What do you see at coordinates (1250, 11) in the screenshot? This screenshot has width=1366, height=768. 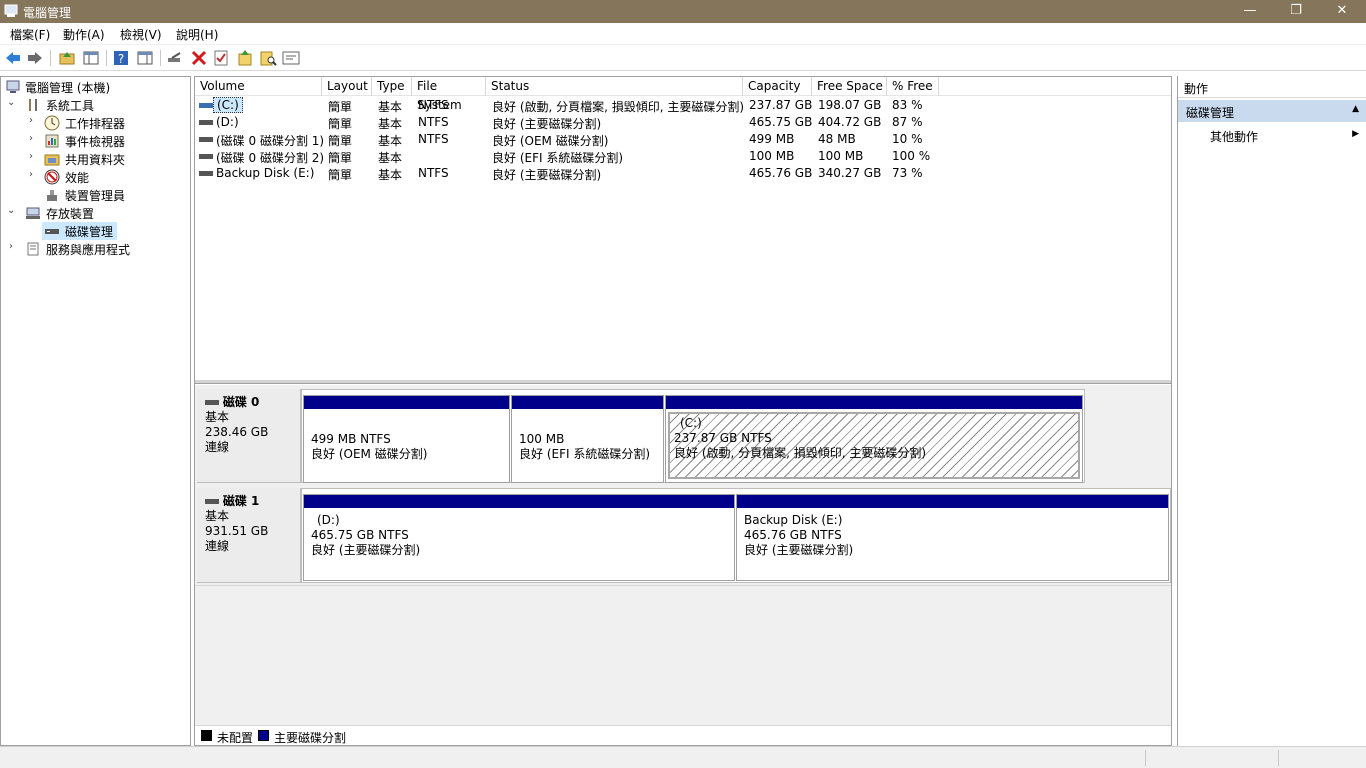 I see `minimize-button: —` at bounding box center [1250, 11].